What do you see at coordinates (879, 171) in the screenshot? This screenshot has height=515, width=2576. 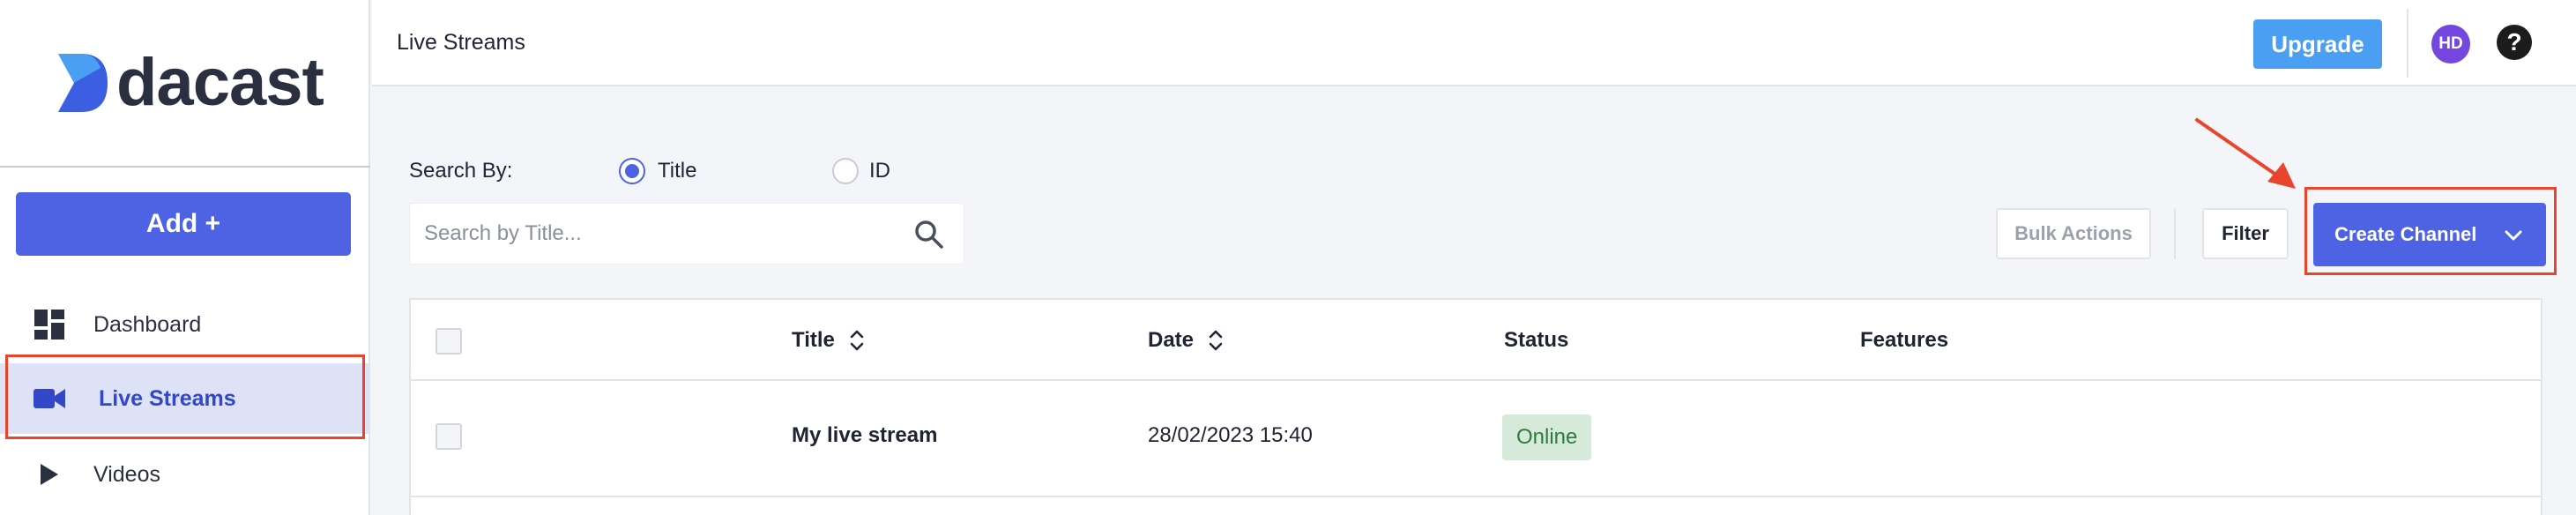 I see `radio-id-label: ID` at bounding box center [879, 171].